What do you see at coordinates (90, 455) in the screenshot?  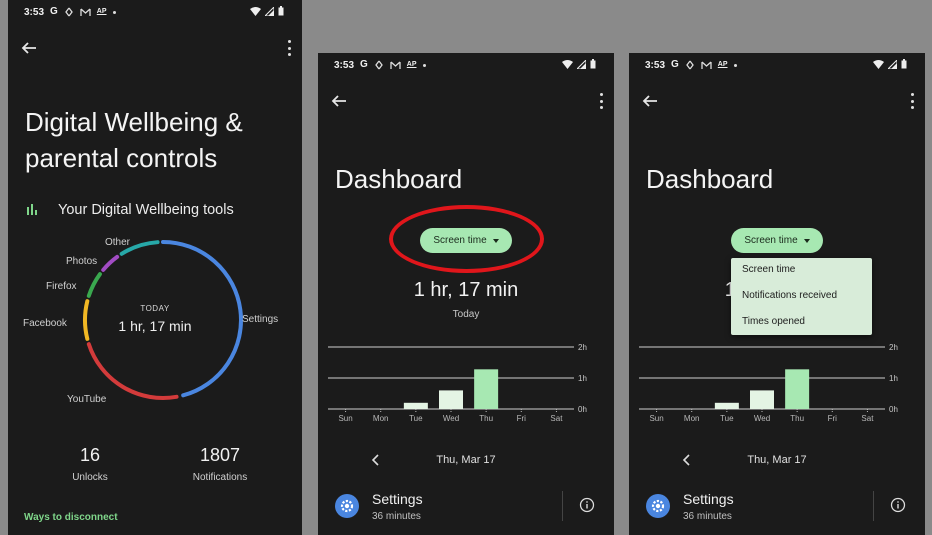 I see `unlocks-count: 16` at bounding box center [90, 455].